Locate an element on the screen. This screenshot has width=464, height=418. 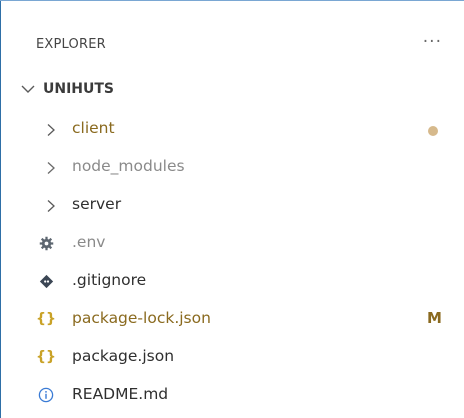
tree-item-package-lock-json: {} package-lock.json M is located at coordinates (232, 319).